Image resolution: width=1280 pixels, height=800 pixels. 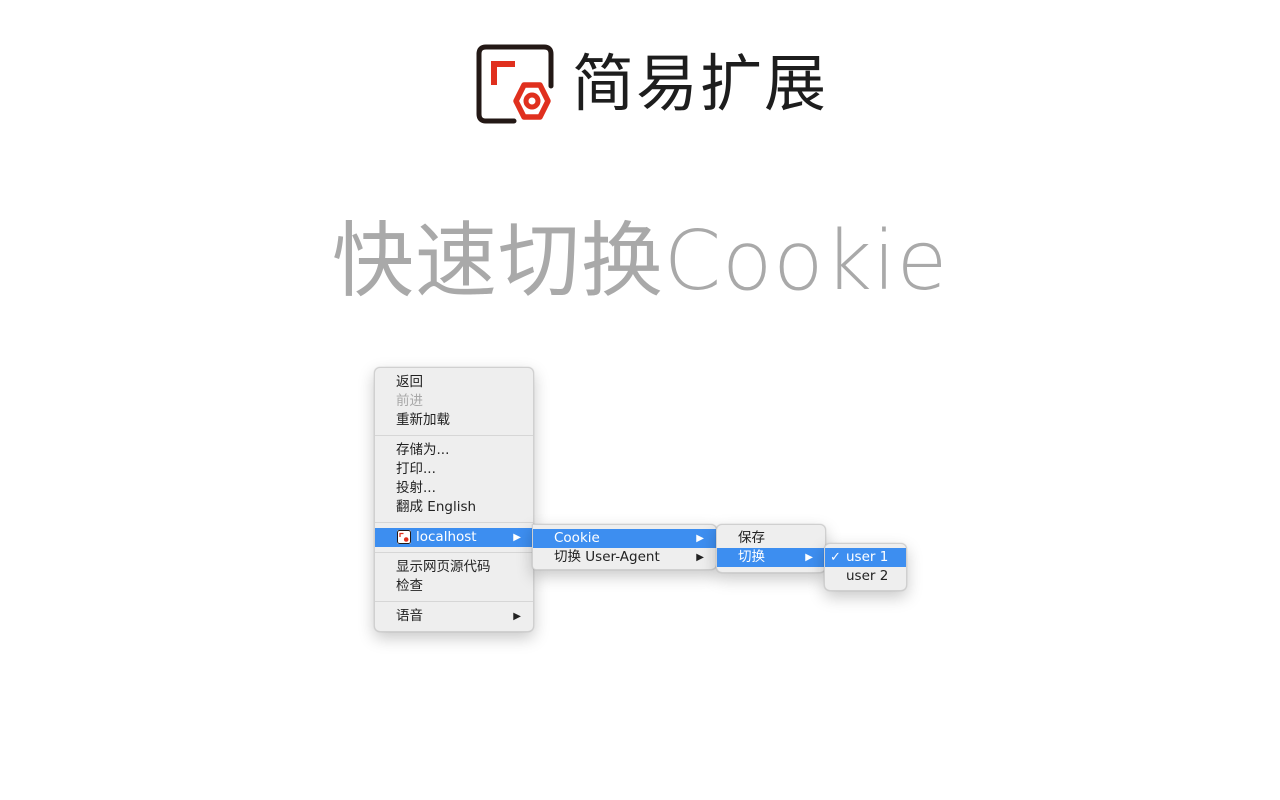 I want to click on submenu-item-user-agent: 切换 User-Agent ▶, so click(x=624, y=557).